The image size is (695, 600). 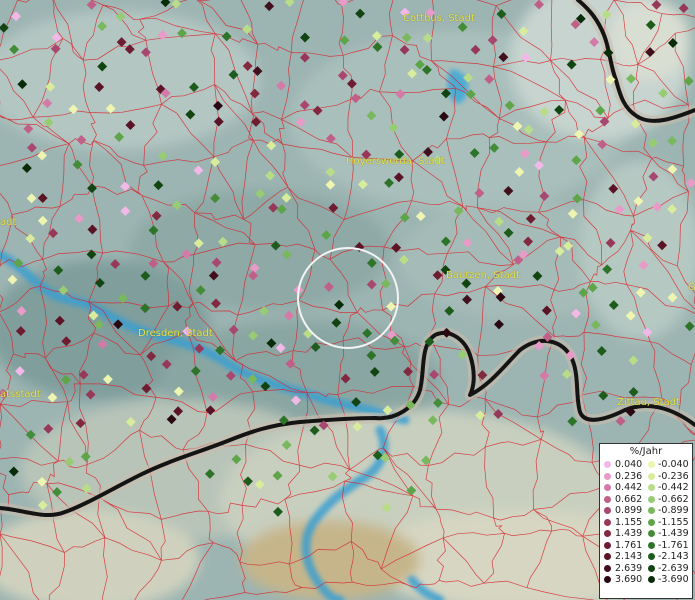 What do you see at coordinates (629, 510) in the screenshot?
I see `legend-label-positive: 0.899` at bounding box center [629, 510].